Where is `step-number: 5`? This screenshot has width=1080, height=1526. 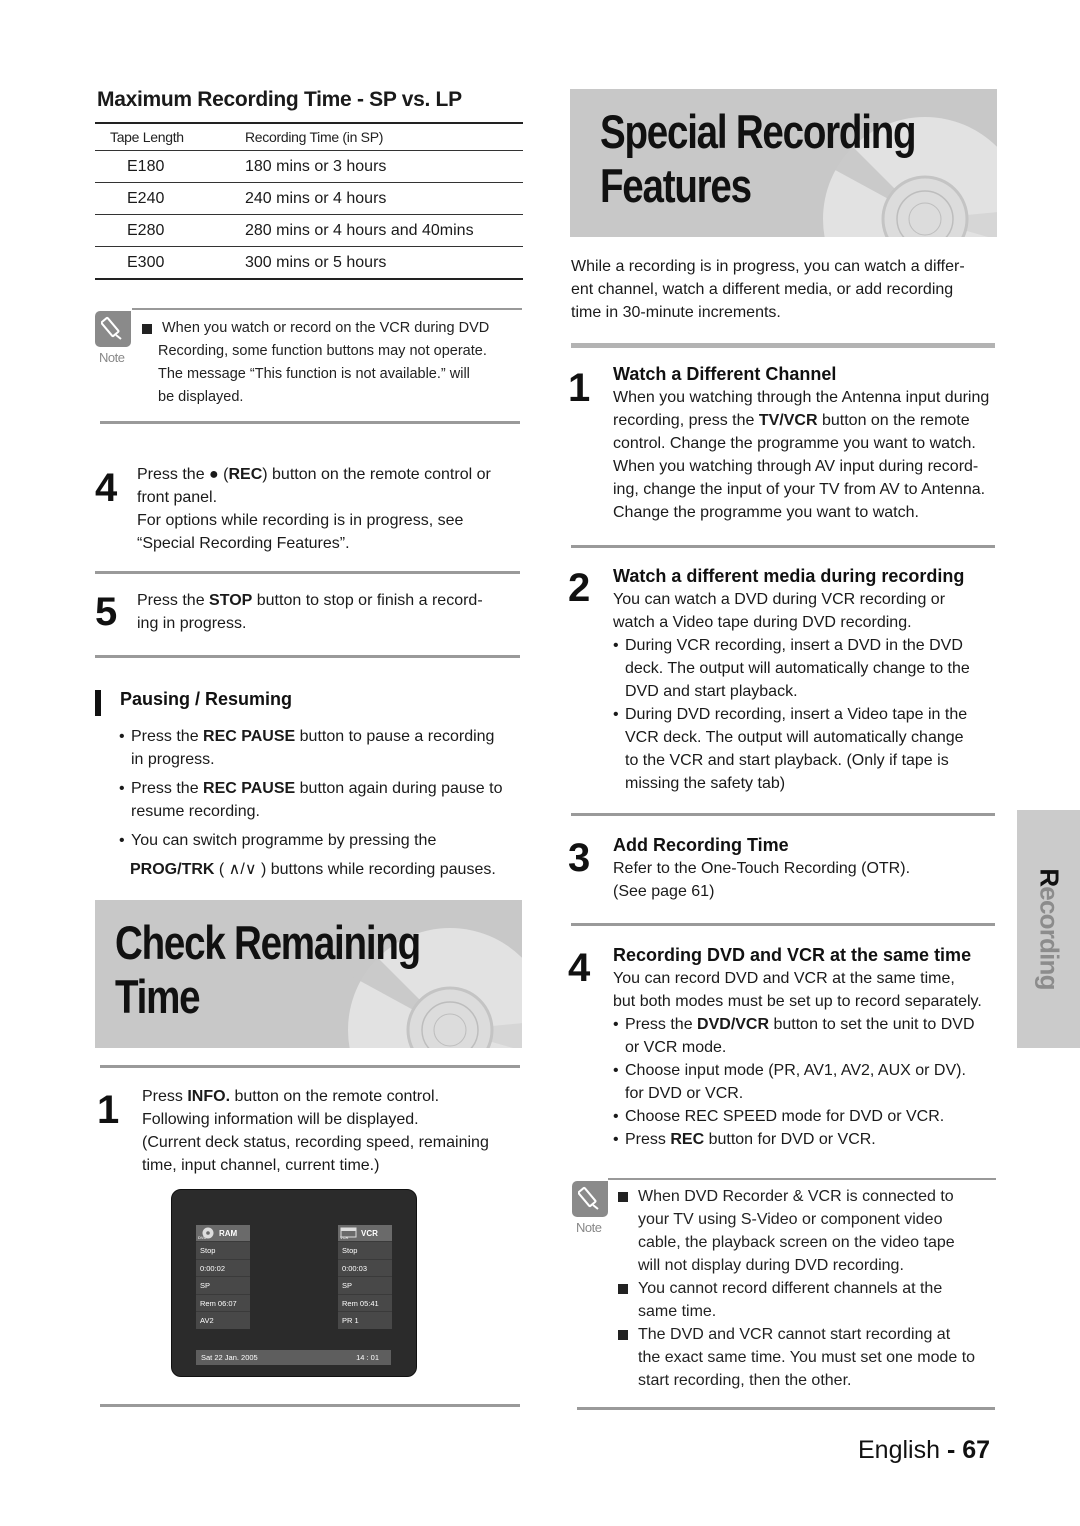 step-number: 5 is located at coordinates (106, 612).